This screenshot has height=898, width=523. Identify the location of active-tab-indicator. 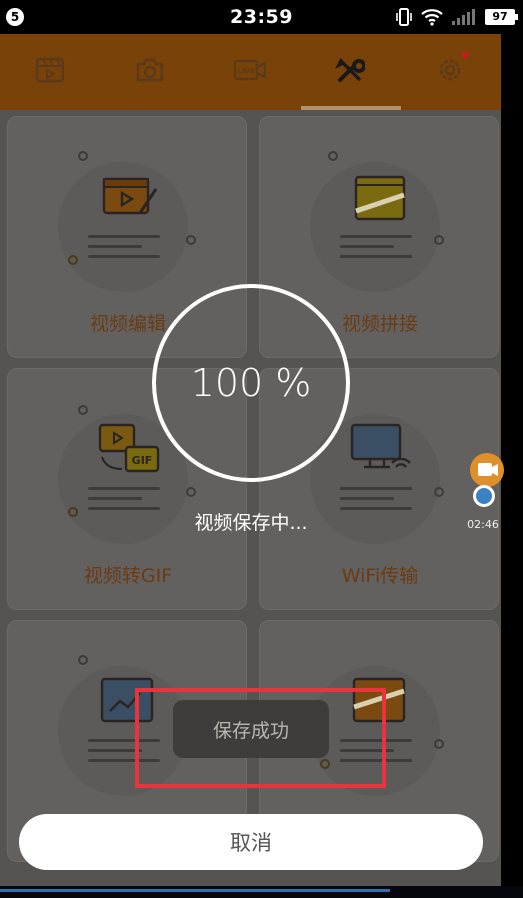
(351, 108).